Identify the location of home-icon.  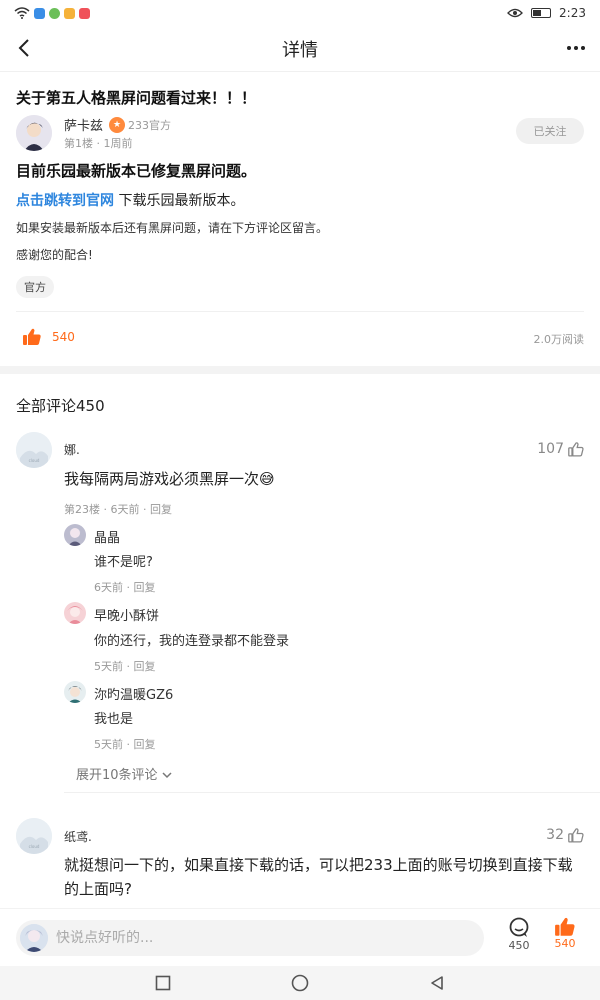
(300, 983).